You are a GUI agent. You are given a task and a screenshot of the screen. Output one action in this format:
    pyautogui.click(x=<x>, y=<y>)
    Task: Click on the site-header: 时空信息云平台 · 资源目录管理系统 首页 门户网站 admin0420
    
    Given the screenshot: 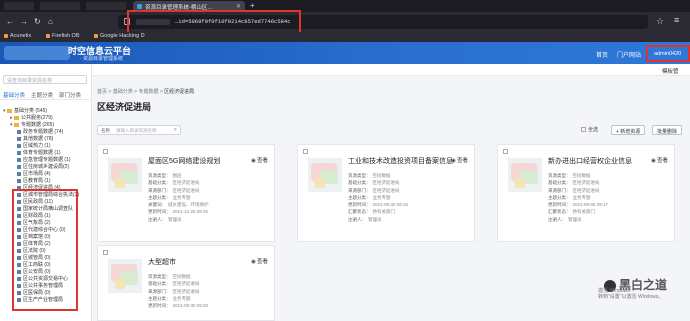 What is the action you would take?
    pyautogui.click(x=345, y=53)
    